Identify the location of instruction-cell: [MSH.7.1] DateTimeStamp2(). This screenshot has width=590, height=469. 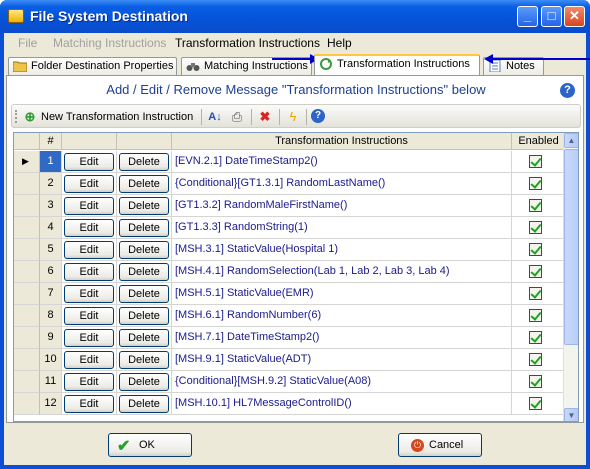
(342, 338).